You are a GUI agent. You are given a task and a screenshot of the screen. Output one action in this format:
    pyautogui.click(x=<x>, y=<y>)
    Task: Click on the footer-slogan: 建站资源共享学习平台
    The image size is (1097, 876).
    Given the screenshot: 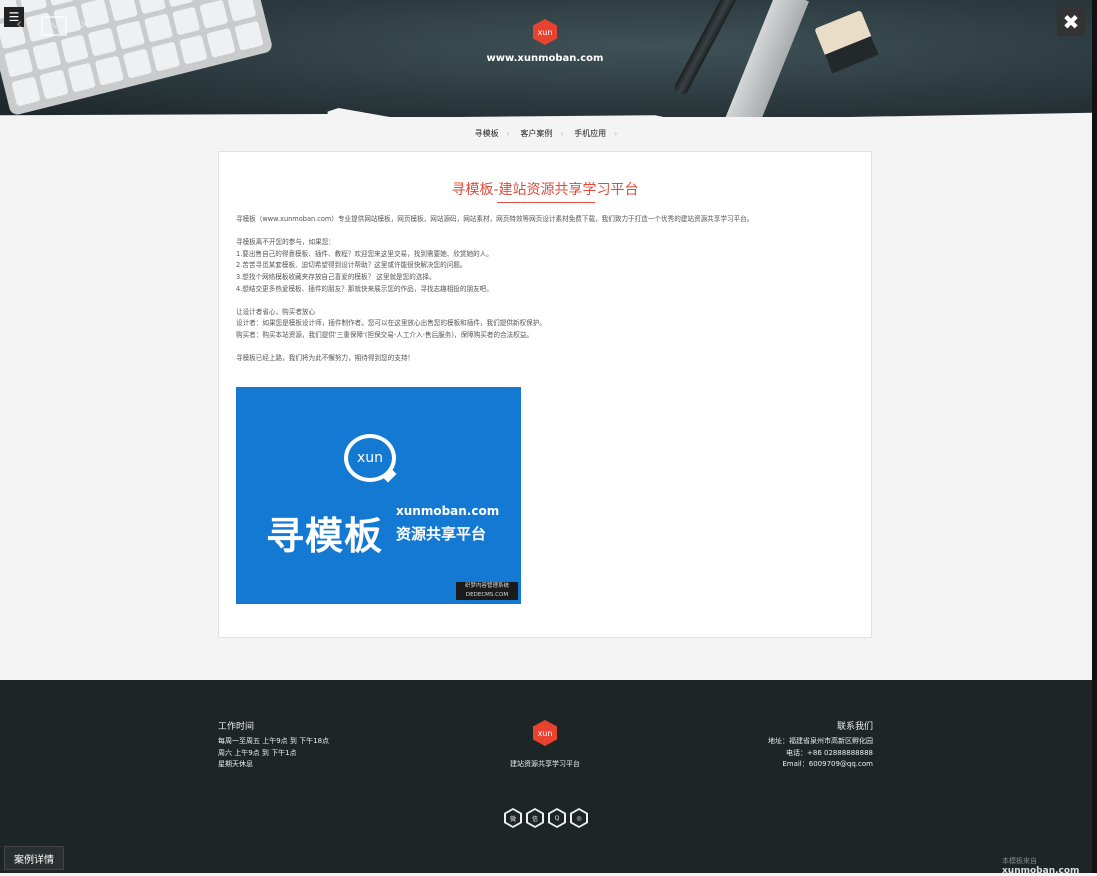 What is the action you would take?
    pyautogui.click(x=545, y=764)
    